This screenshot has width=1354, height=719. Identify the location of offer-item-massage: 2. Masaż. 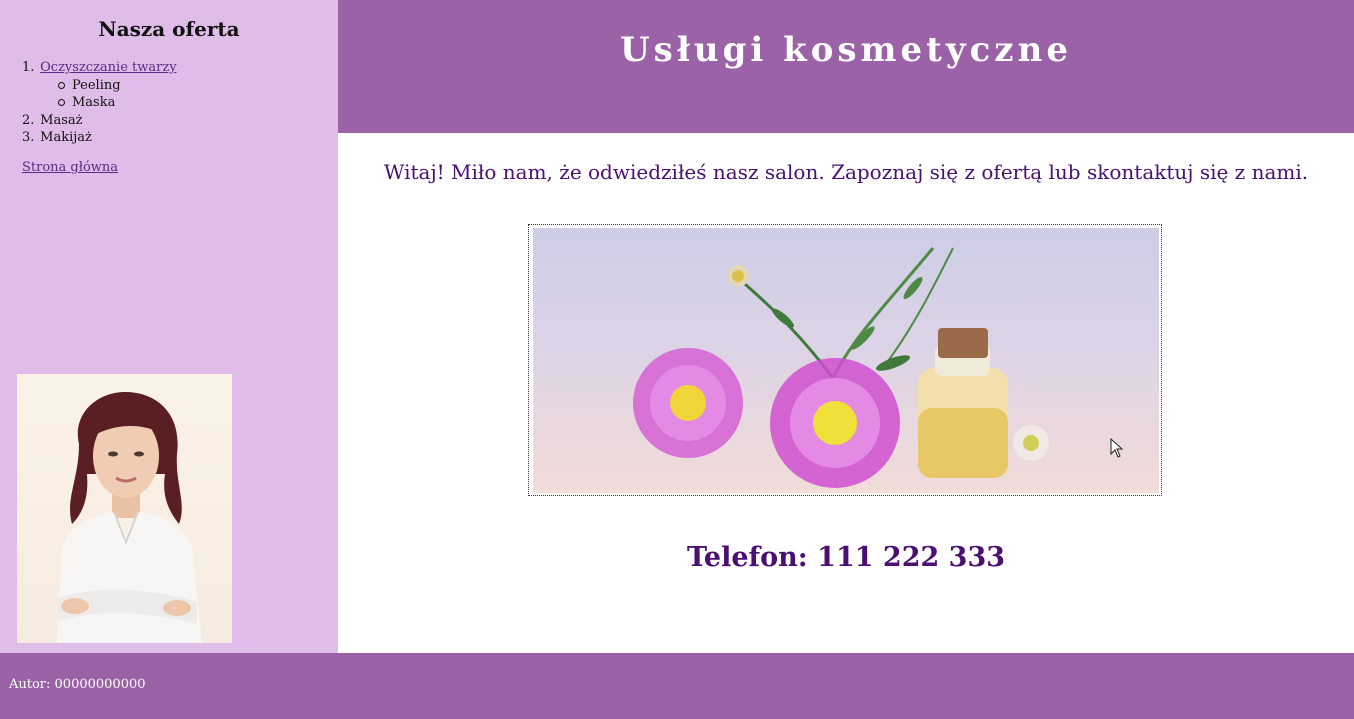
(99, 121).